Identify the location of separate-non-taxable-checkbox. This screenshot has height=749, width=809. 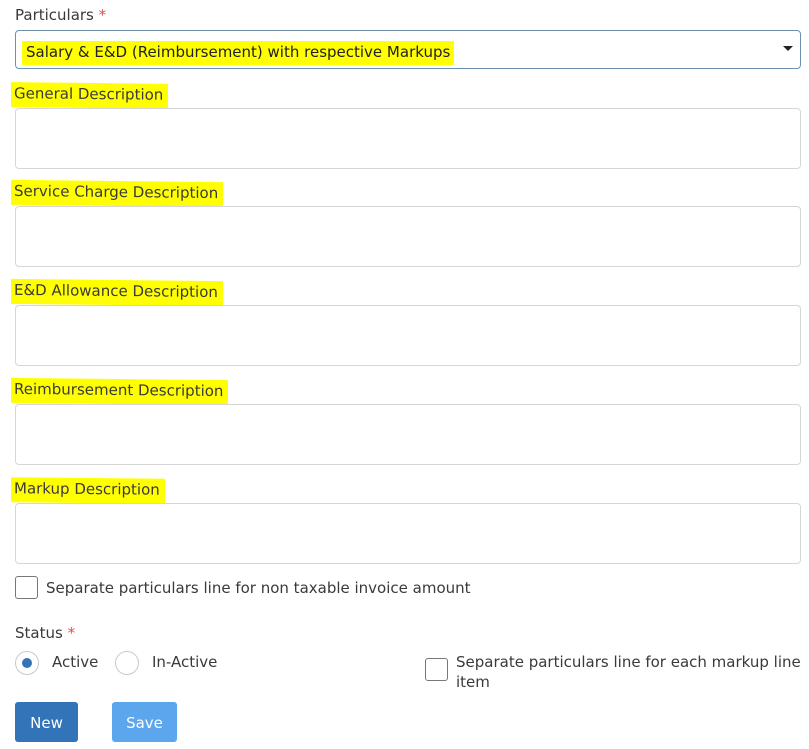
(26, 587).